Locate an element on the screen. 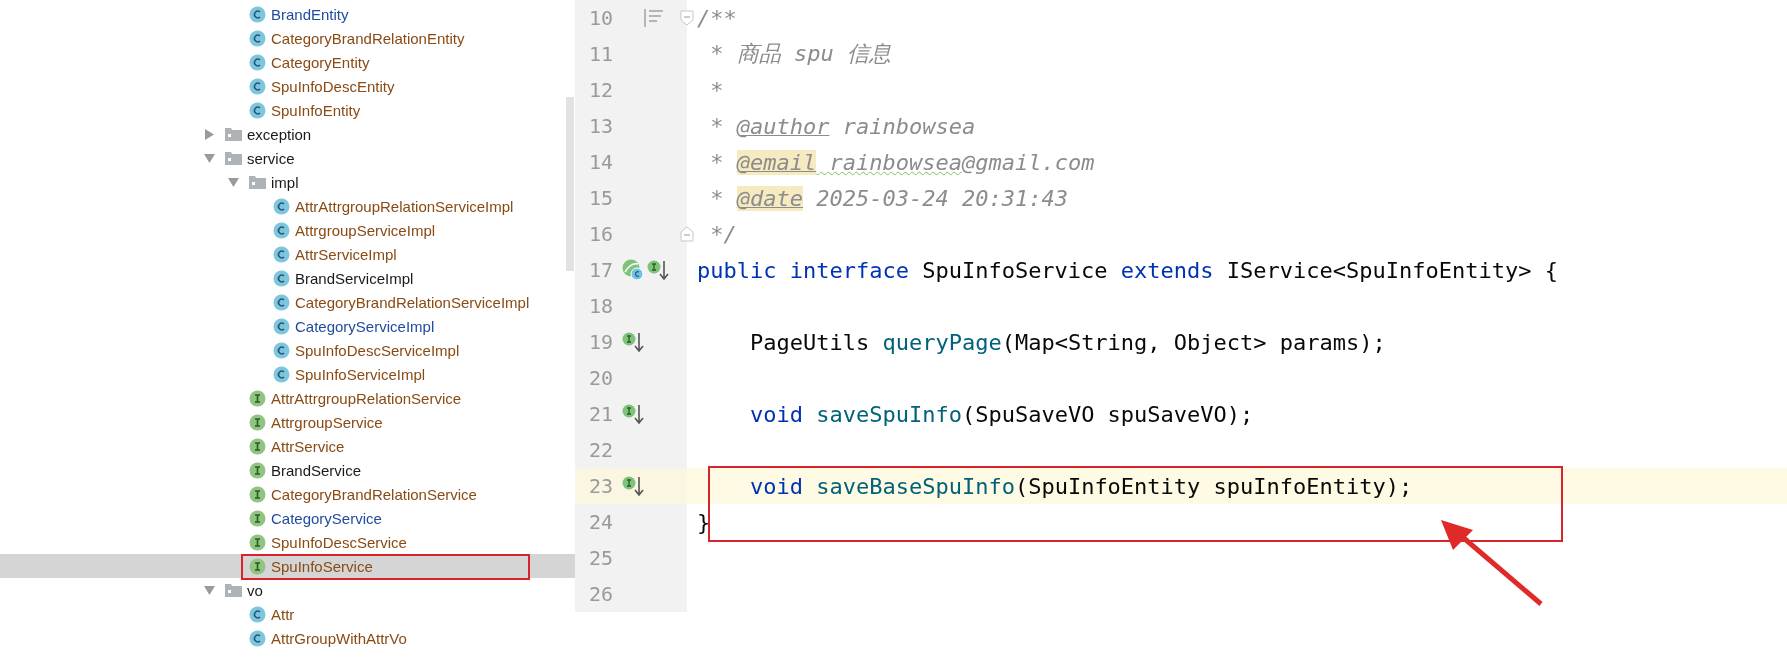  tree-item: BrandService is located at coordinates (287, 470).